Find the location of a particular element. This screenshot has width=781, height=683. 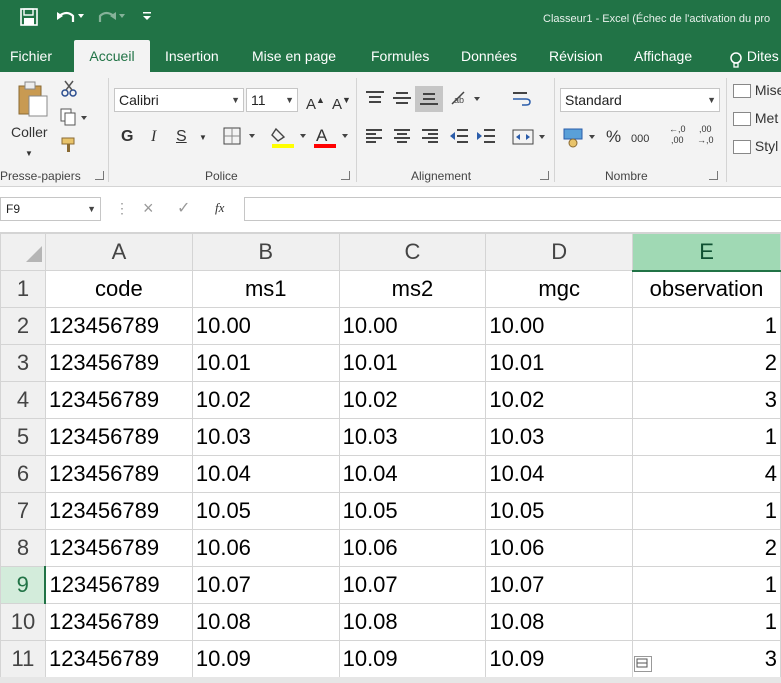

cell: code is located at coordinates (118, 289).